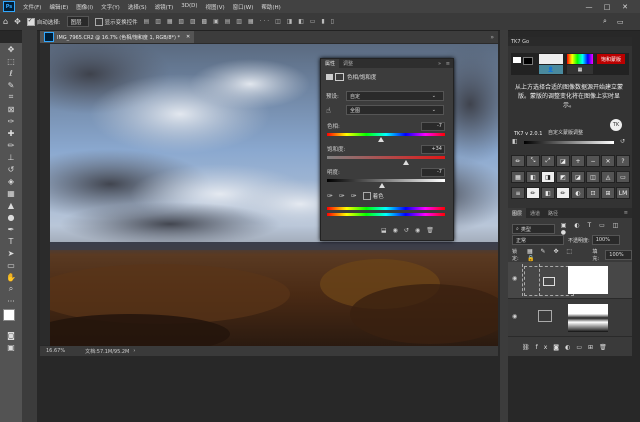  What do you see at coordinates (608, 177) in the screenshot?
I see `tk7-button-r1-c6: ◬` at bounding box center [608, 177].